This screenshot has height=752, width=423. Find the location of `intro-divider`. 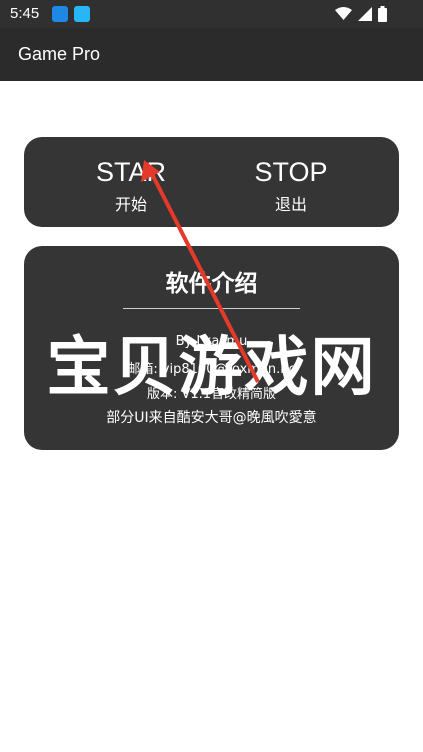

intro-divider is located at coordinates (211, 308).